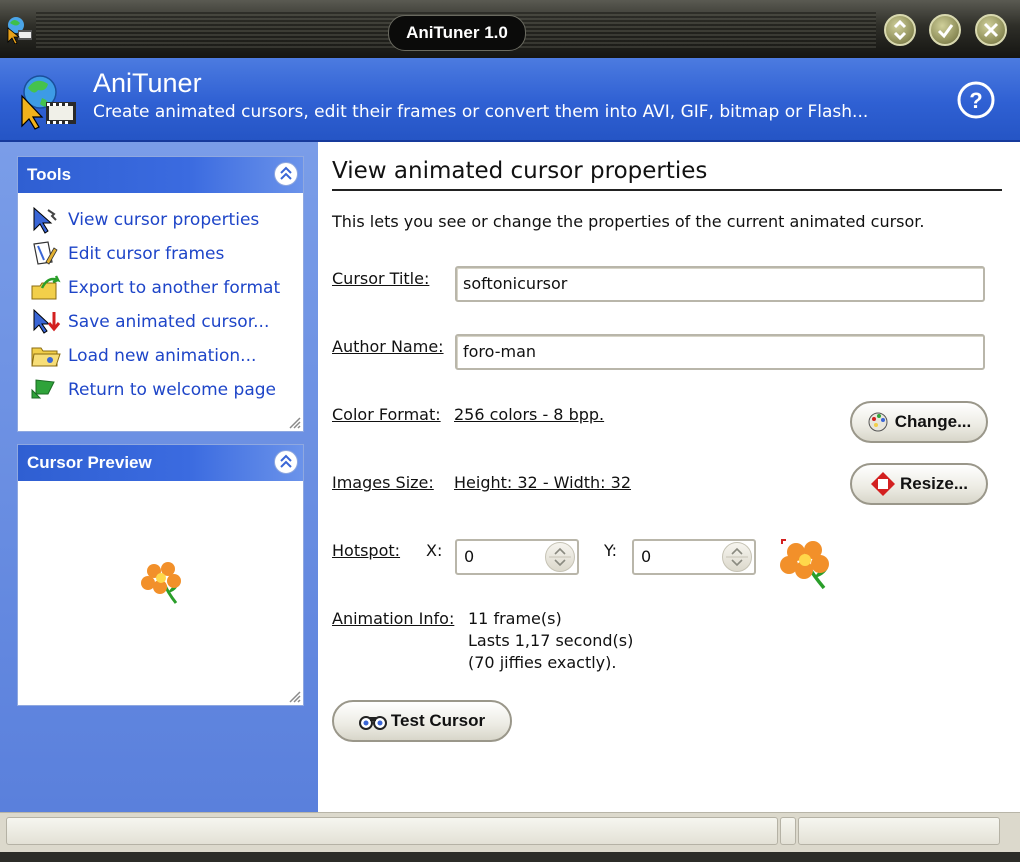 The width and height of the screenshot is (1020, 862). What do you see at coordinates (366, 550) in the screenshot?
I see `hotspot-label: Hotspot:` at bounding box center [366, 550].